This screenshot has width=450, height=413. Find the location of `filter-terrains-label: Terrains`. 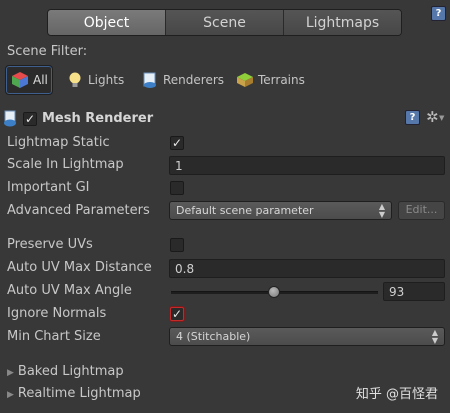

filter-terrains-label: Terrains is located at coordinates (281, 80).